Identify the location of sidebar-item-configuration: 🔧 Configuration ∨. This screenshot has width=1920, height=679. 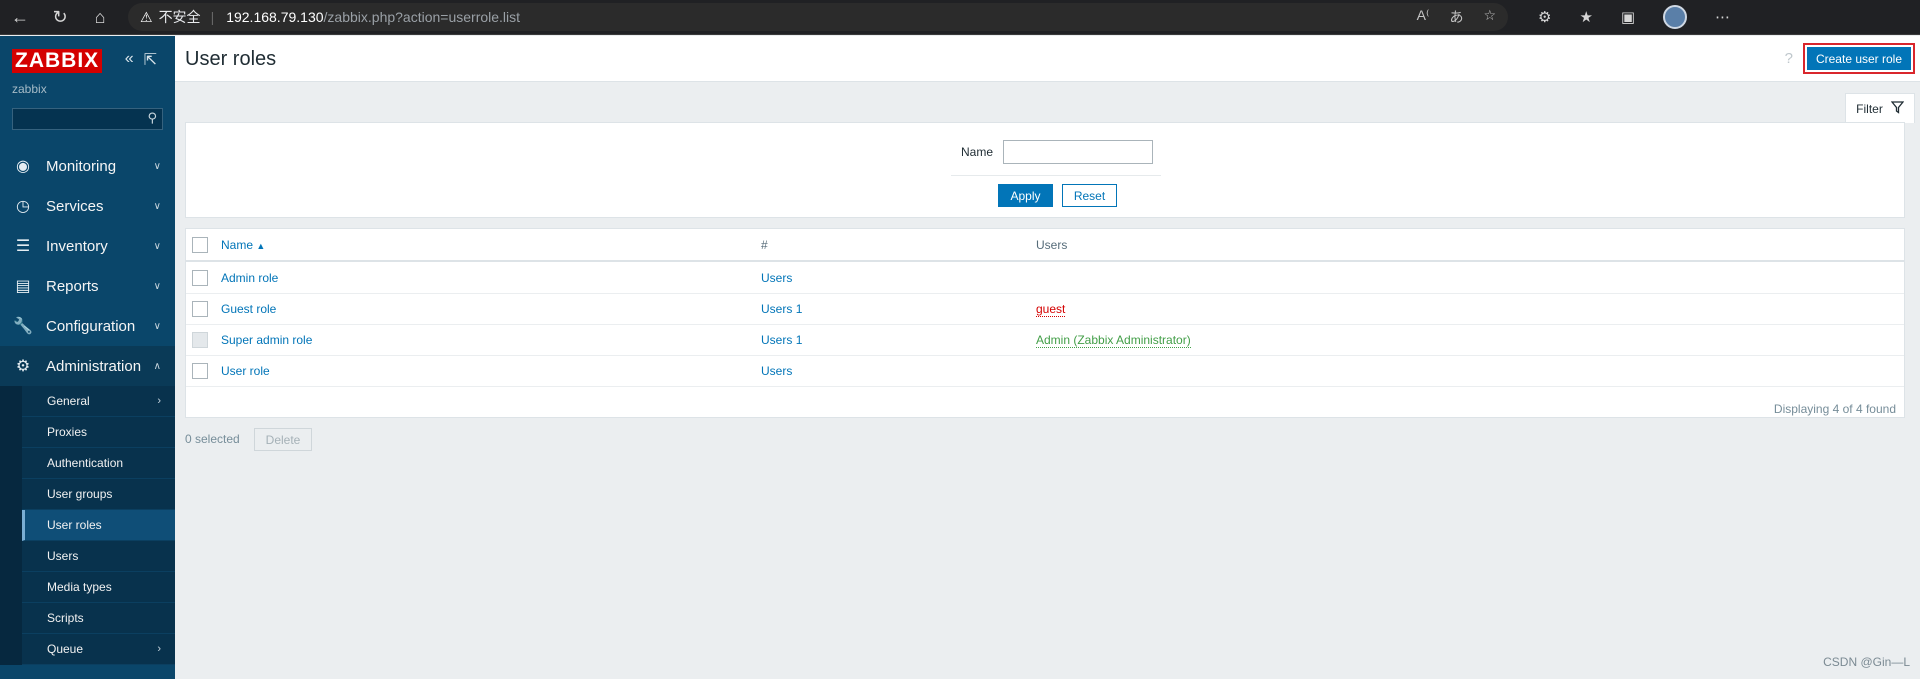
(87, 326).